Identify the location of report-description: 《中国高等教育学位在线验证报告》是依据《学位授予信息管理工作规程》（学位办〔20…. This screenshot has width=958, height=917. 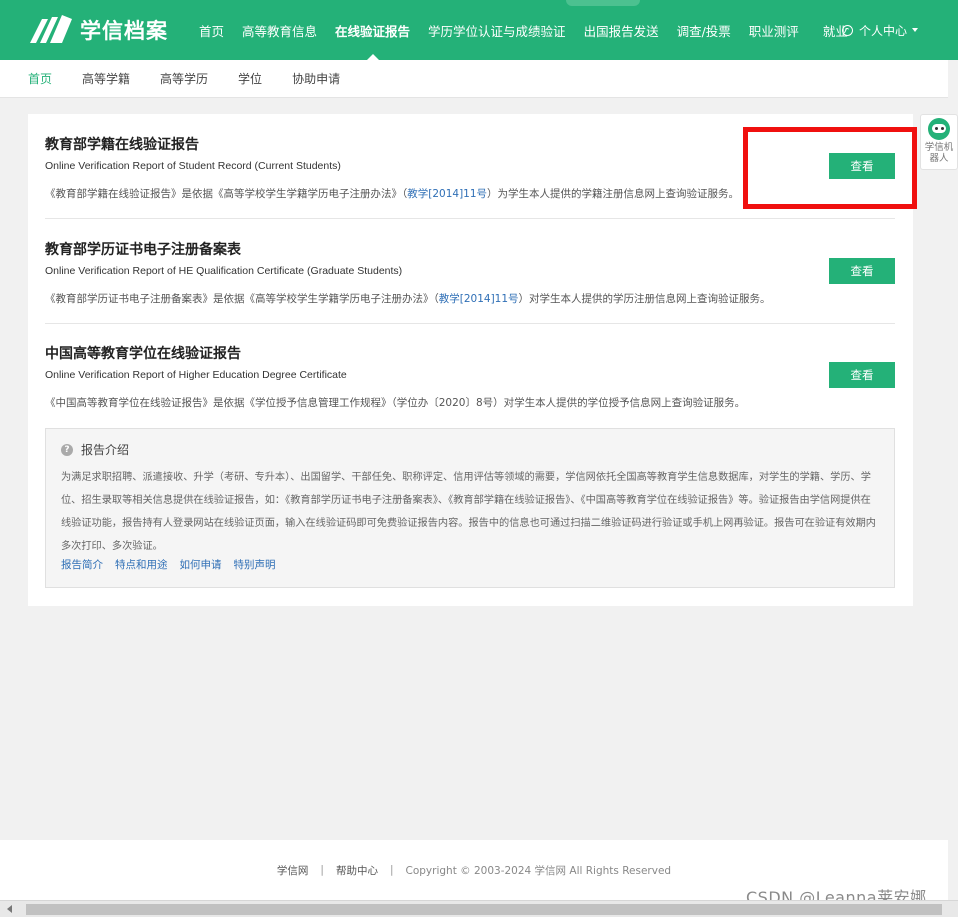
(395, 403).